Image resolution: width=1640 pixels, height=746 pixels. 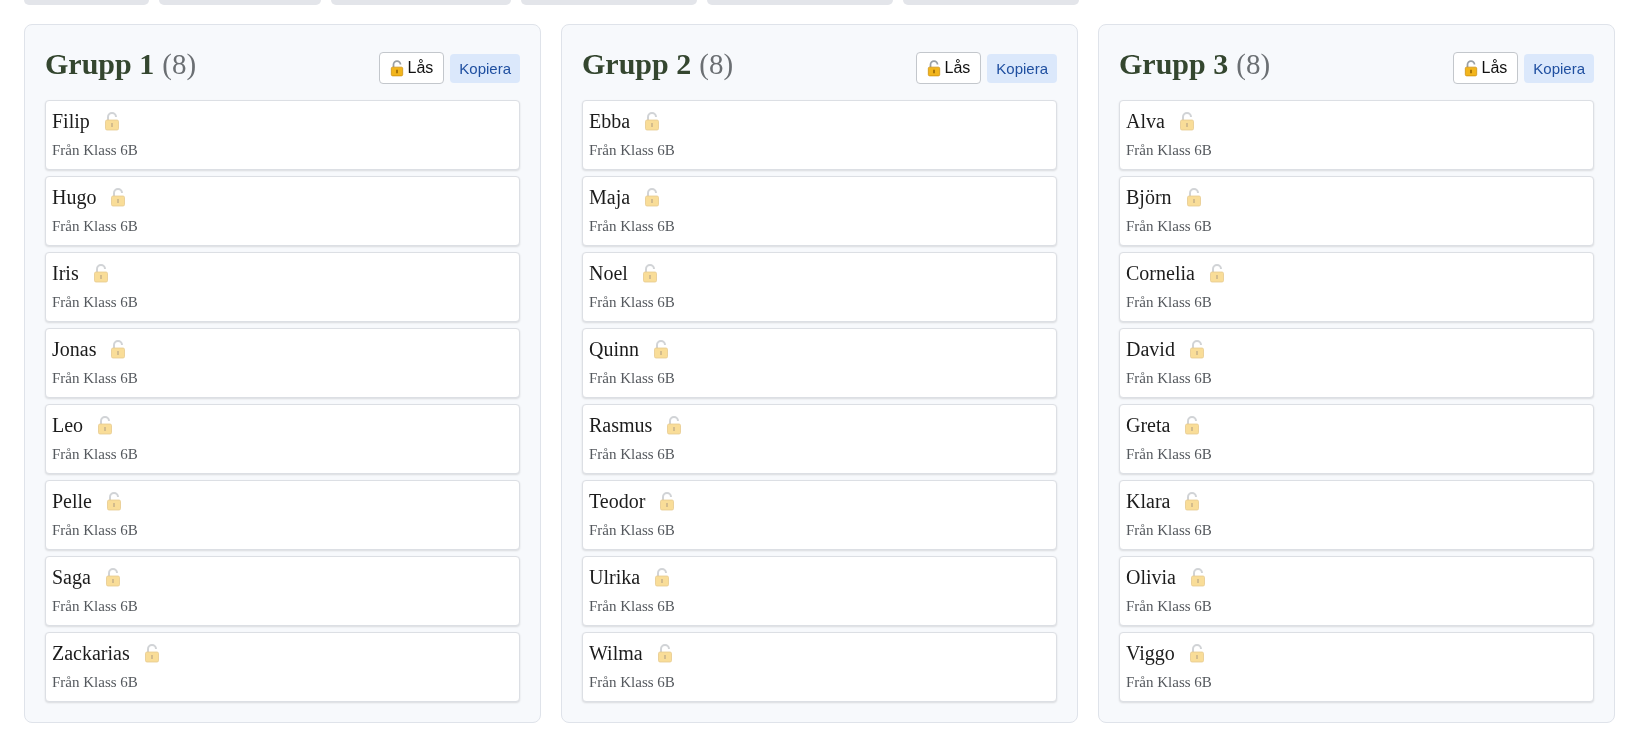 I want to click on student-card: Wilma Från Klass 6B, so click(x=819, y=667).